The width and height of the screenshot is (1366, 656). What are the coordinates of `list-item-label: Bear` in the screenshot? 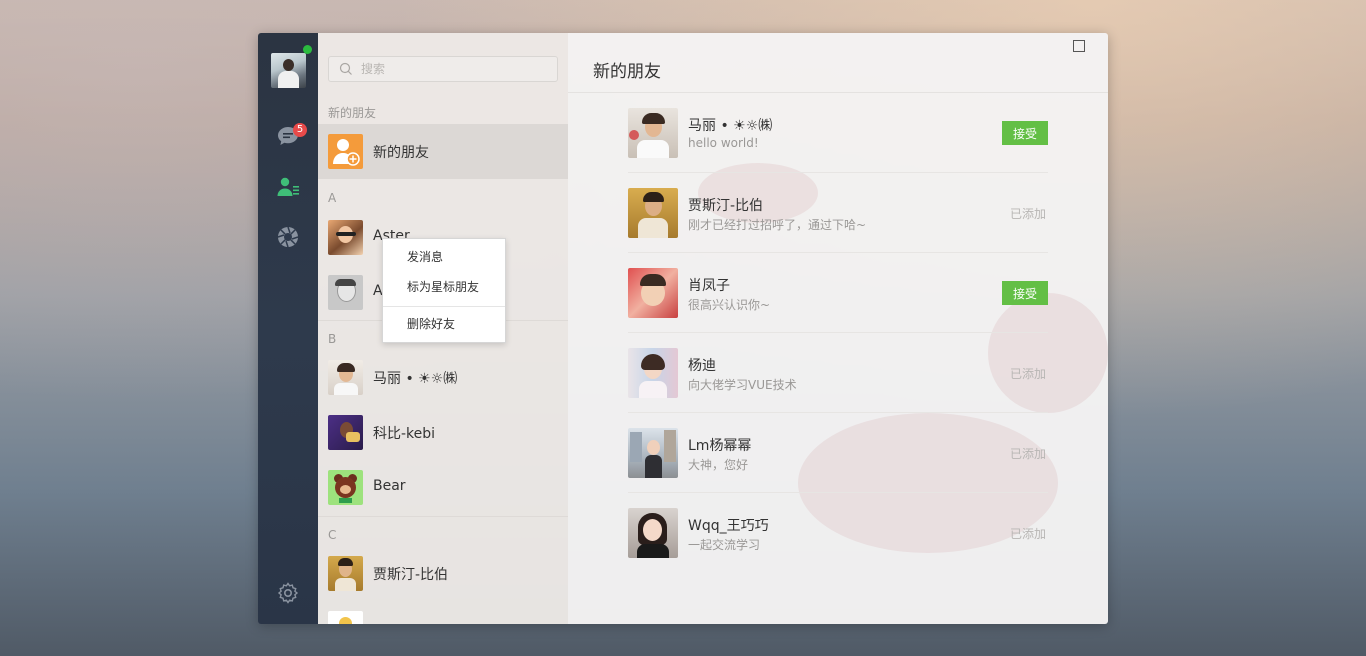 It's located at (389, 486).